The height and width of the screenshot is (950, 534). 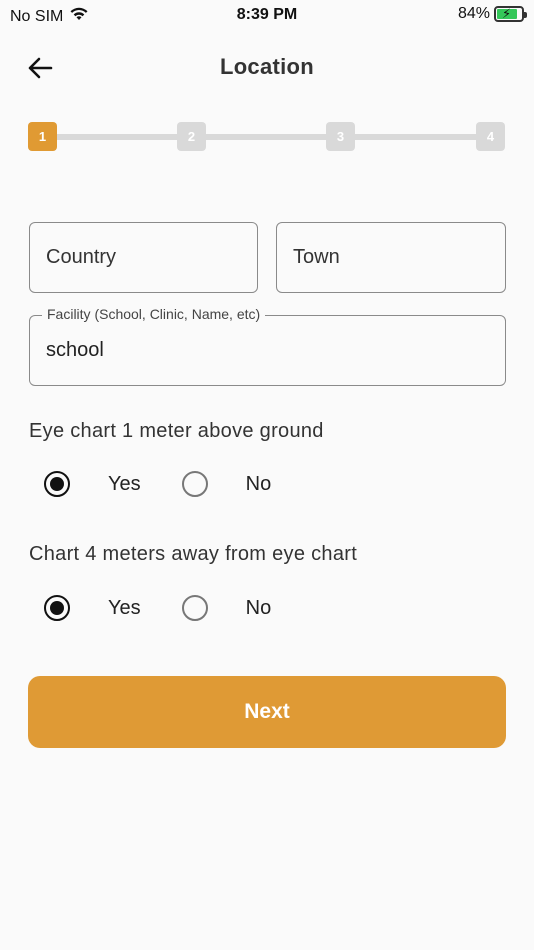 I want to click on facility-label: Facility (School, Clinic, Name, etc), so click(x=154, y=314).